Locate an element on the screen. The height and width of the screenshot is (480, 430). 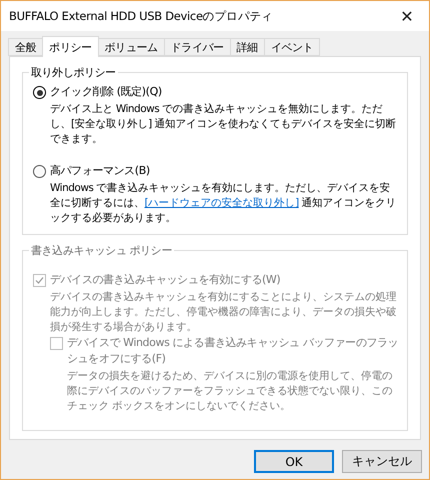
option-description: Windows で書き込みキャッシュを有効にします。ただし、デバイスを安全に切断するには、[ハードウェアの安全な取り外し] 通知アイコンをクリックする必要があります。 is located at coordinates (224, 203).